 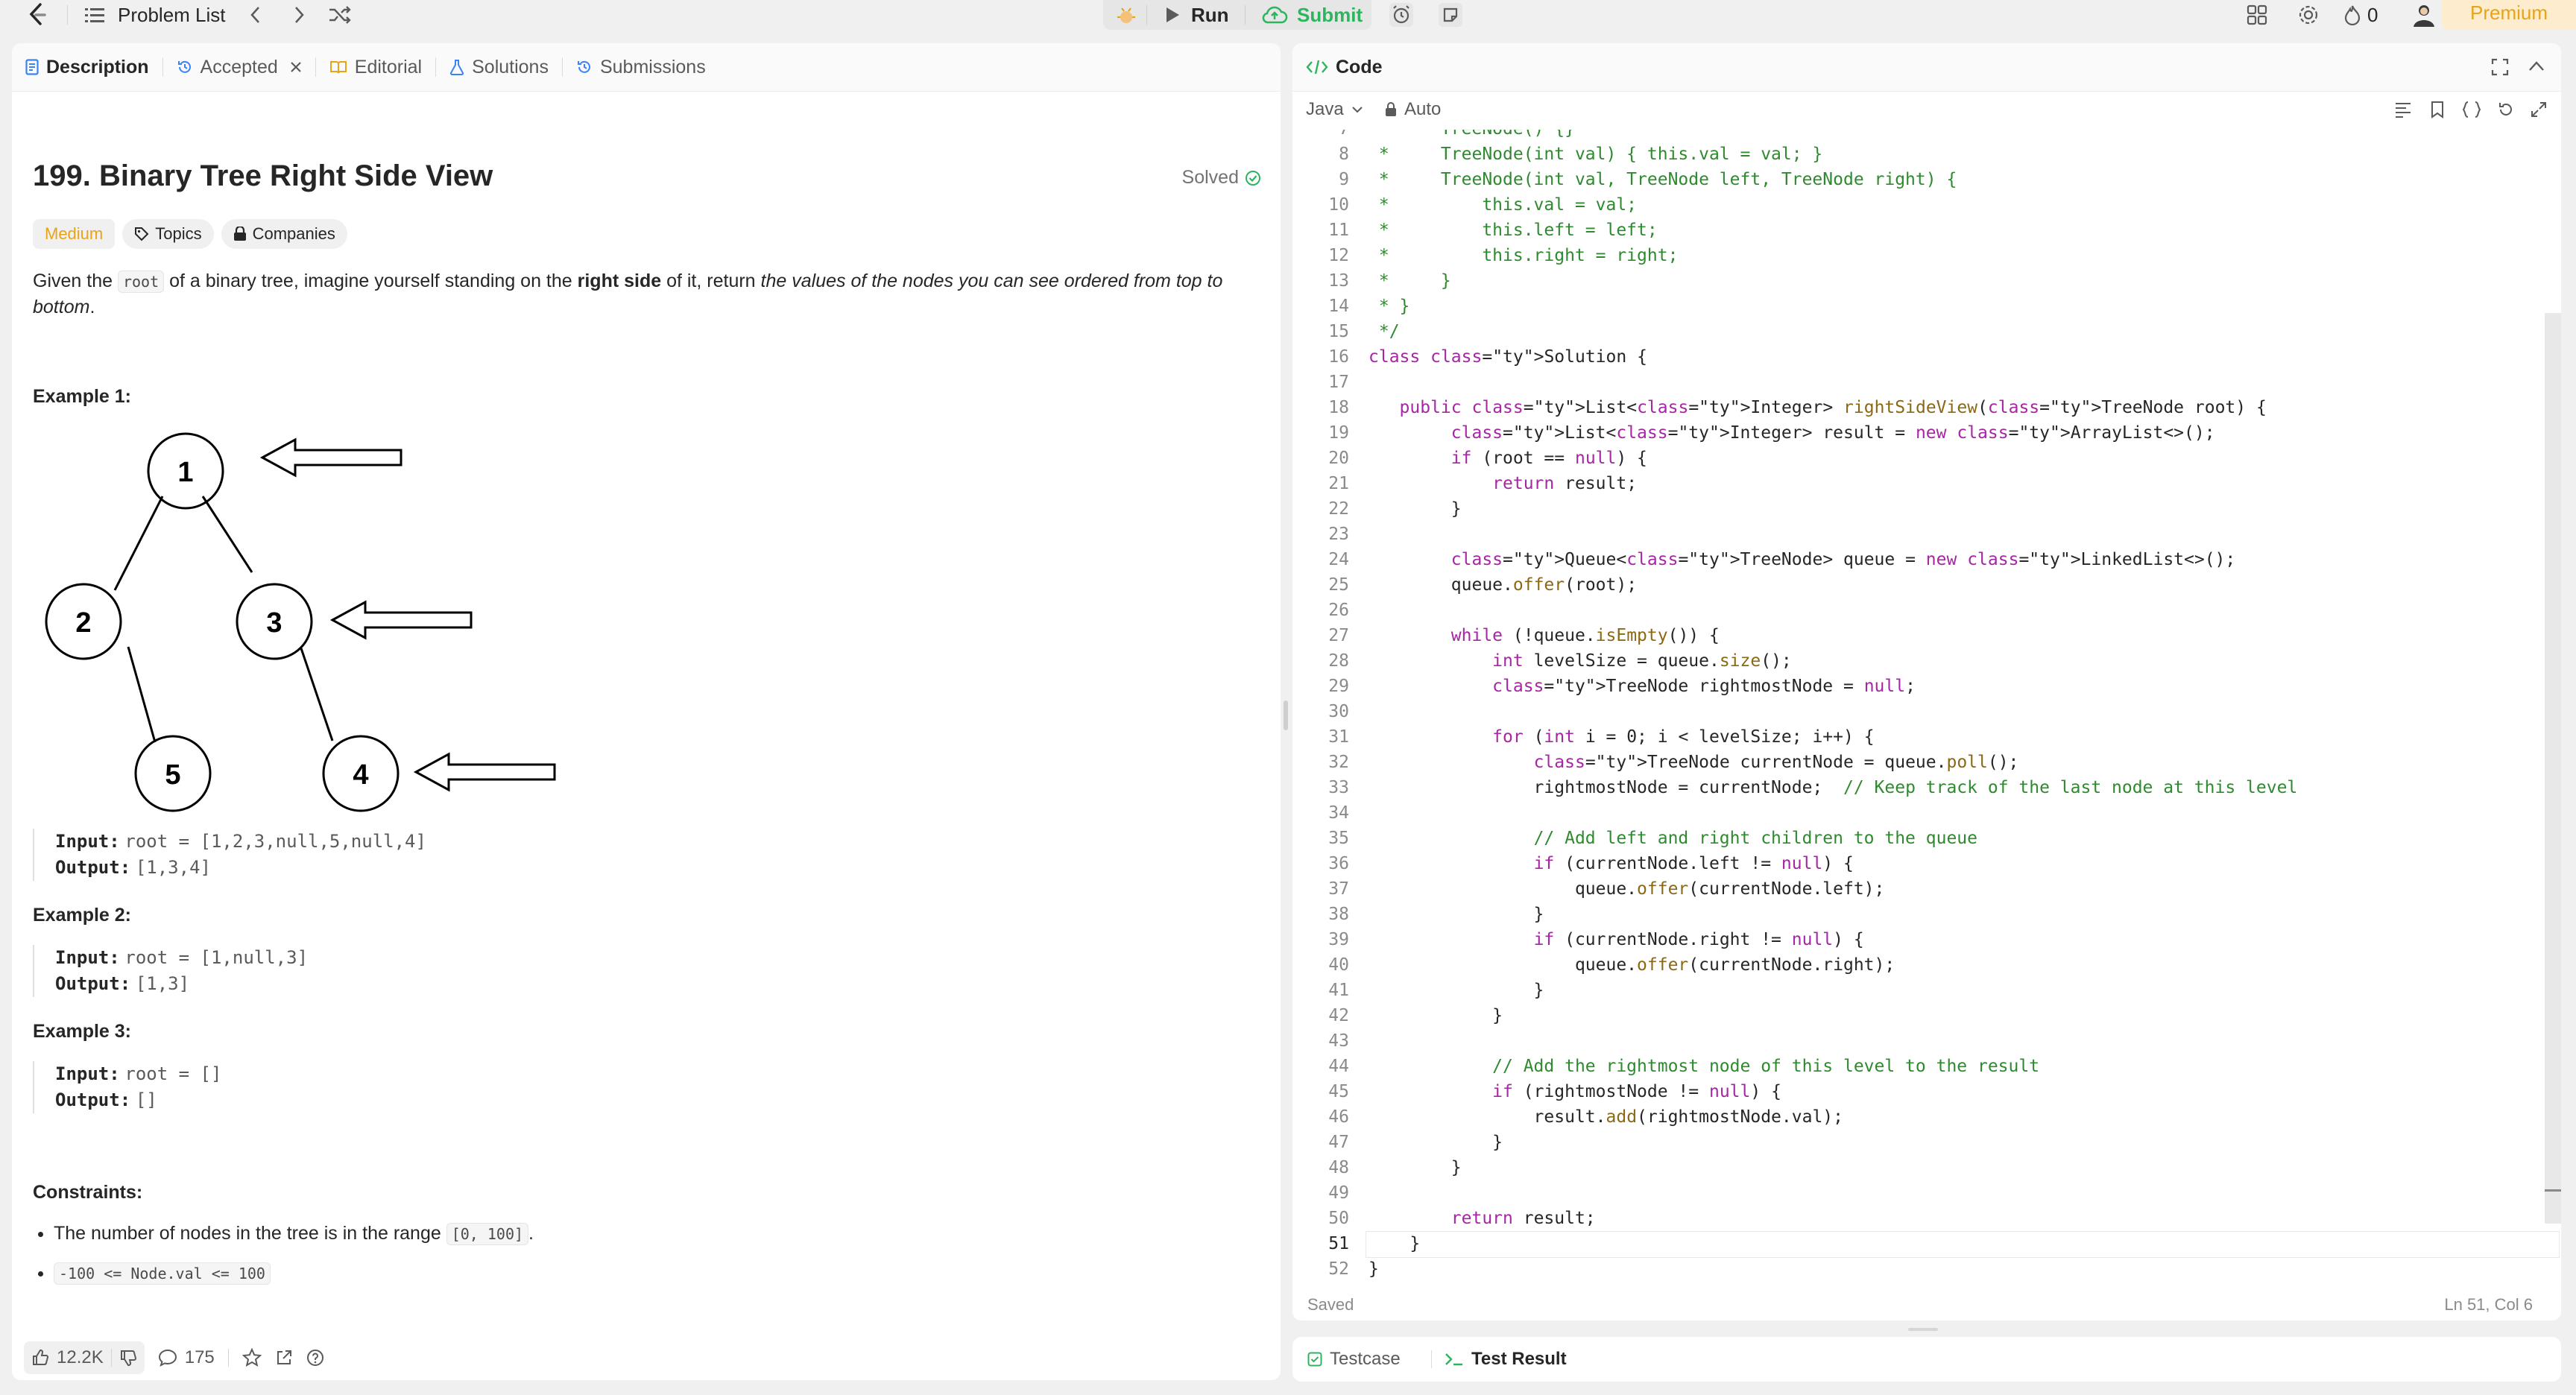 What do you see at coordinates (1926, 1245) in the screenshot?
I see `code-line: 51 }` at bounding box center [1926, 1245].